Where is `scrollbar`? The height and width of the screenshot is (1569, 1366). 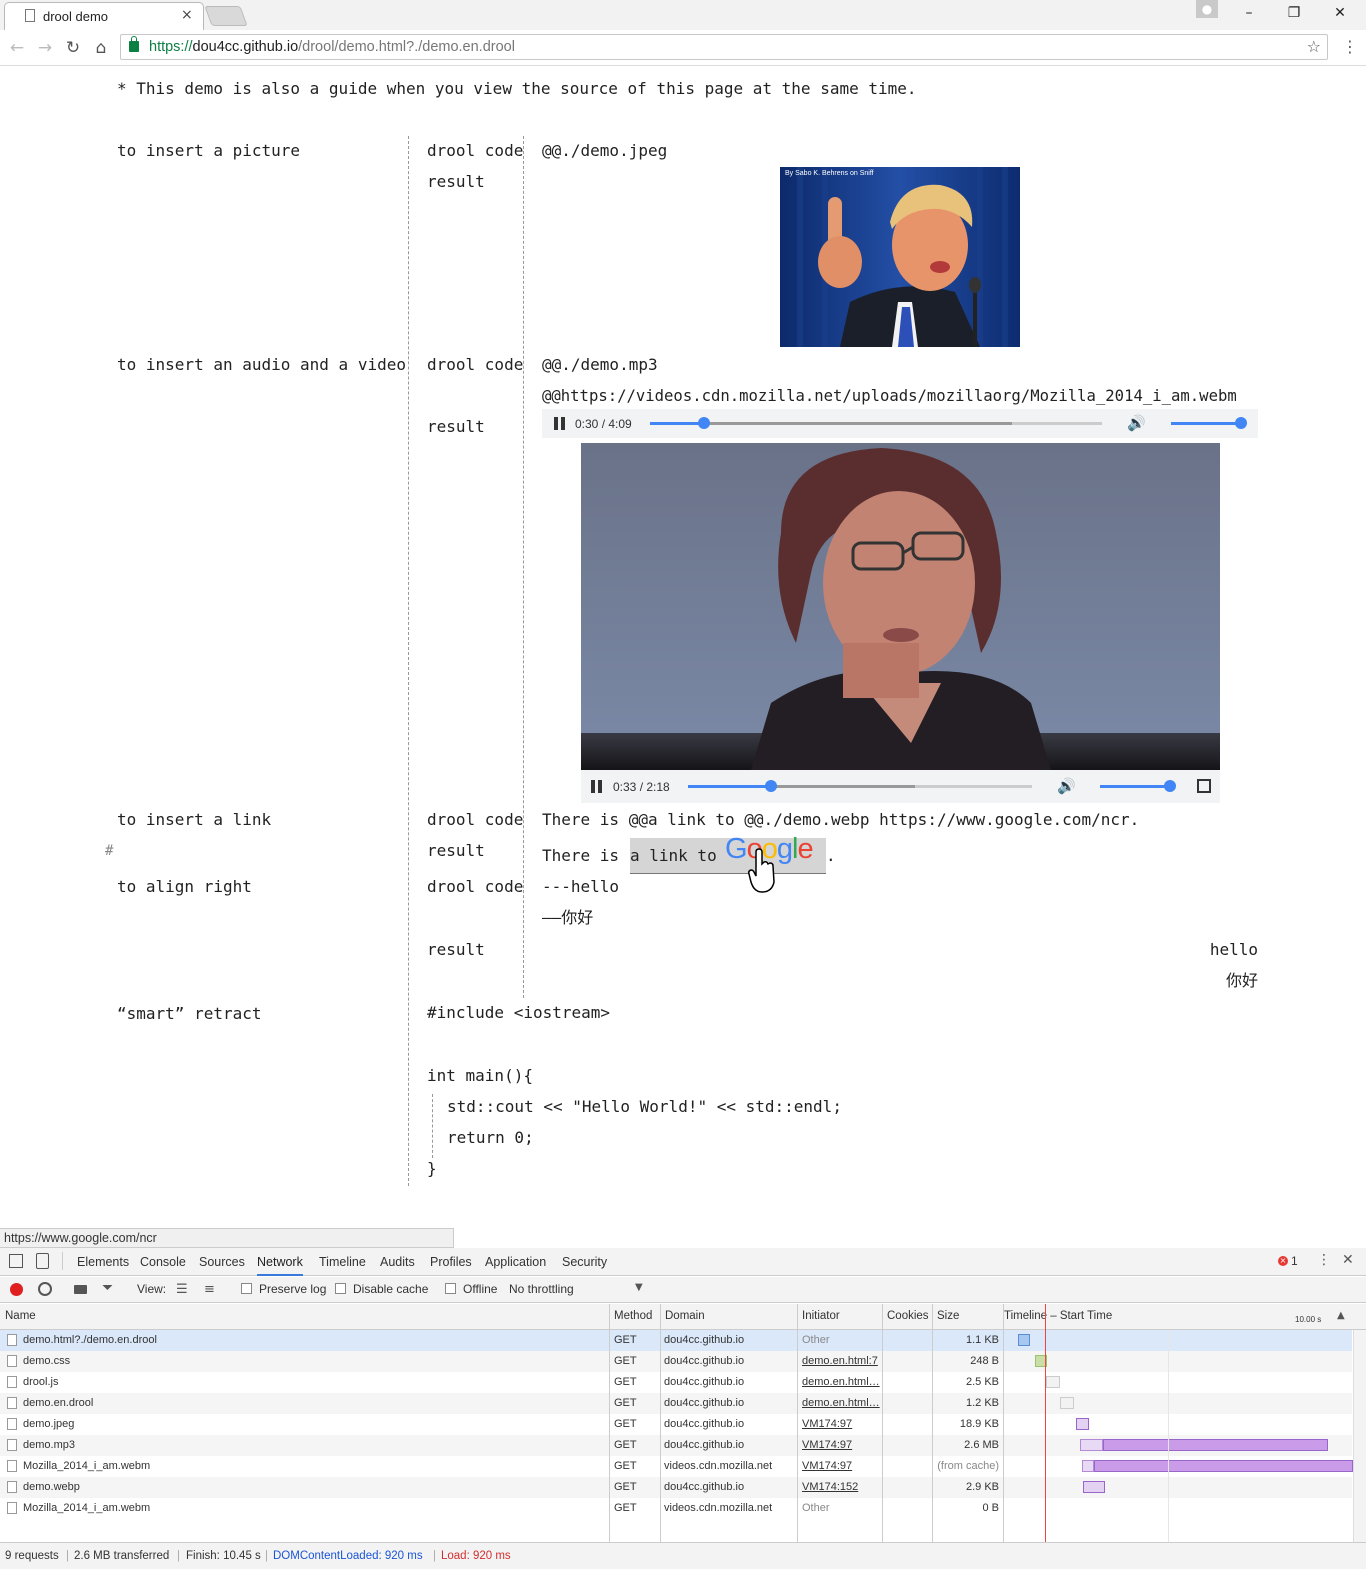
scrollbar is located at coordinates (1359, 1436).